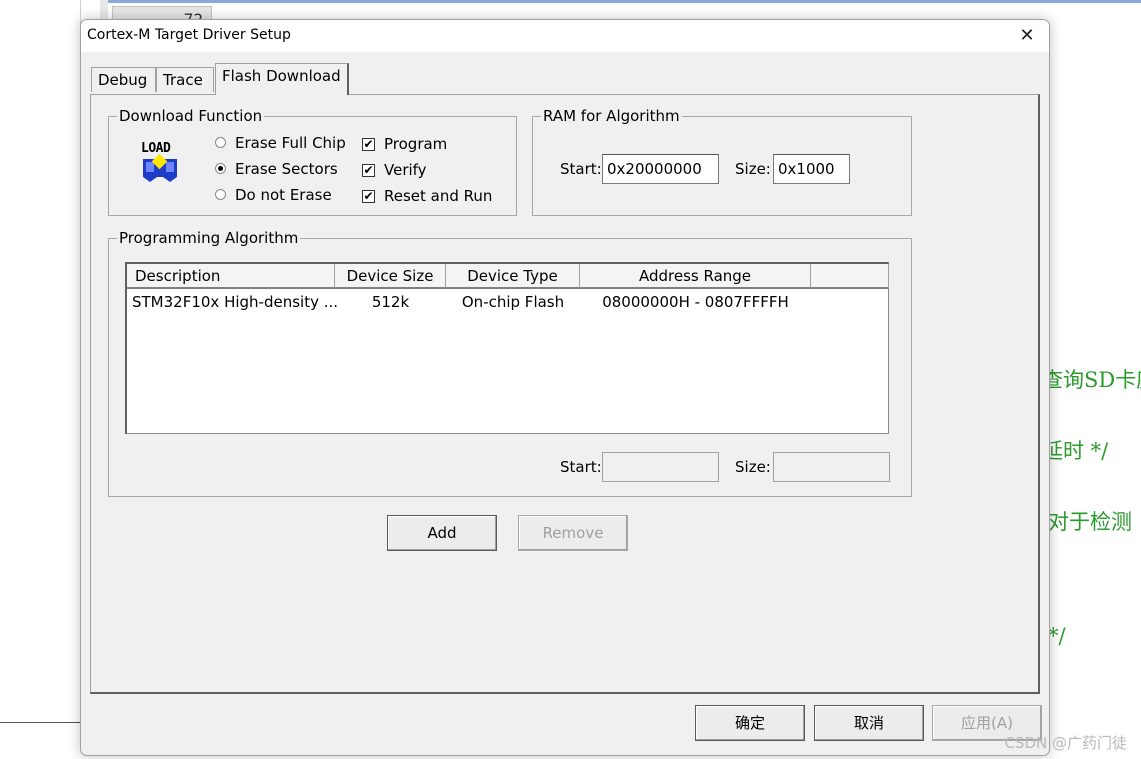 The image size is (1141, 759). What do you see at coordinates (1065, 743) in the screenshot?
I see `watermark: CSDN @广药门徒` at bounding box center [1065, 743].